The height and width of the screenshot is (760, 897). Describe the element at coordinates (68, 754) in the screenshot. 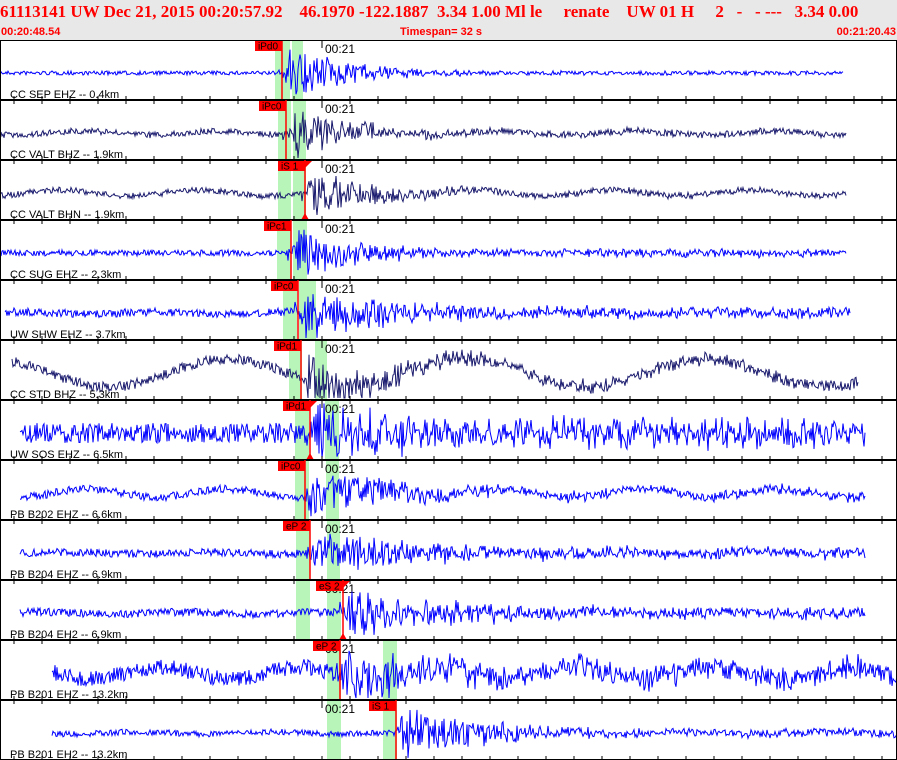

I see `channel-label: PB B201 EH2 -- 13.2km` at that location.